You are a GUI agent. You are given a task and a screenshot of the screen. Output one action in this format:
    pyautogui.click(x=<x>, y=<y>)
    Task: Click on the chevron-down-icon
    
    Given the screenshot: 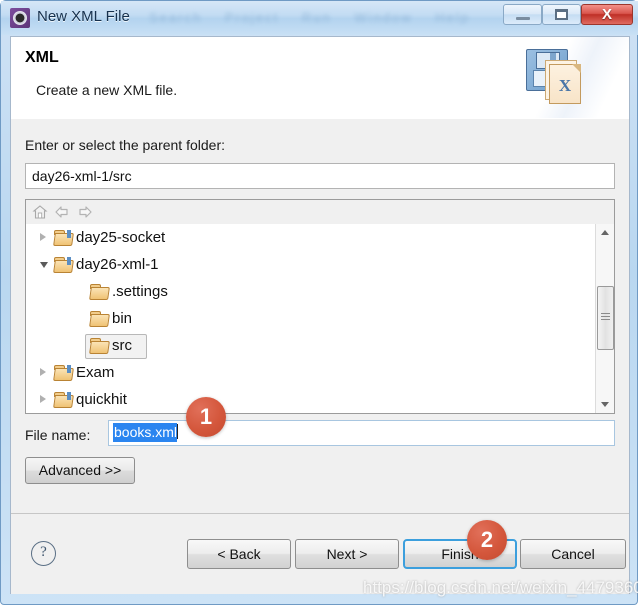 What is the action you would take?
    pyautogui.click(x=605, y=404)
    